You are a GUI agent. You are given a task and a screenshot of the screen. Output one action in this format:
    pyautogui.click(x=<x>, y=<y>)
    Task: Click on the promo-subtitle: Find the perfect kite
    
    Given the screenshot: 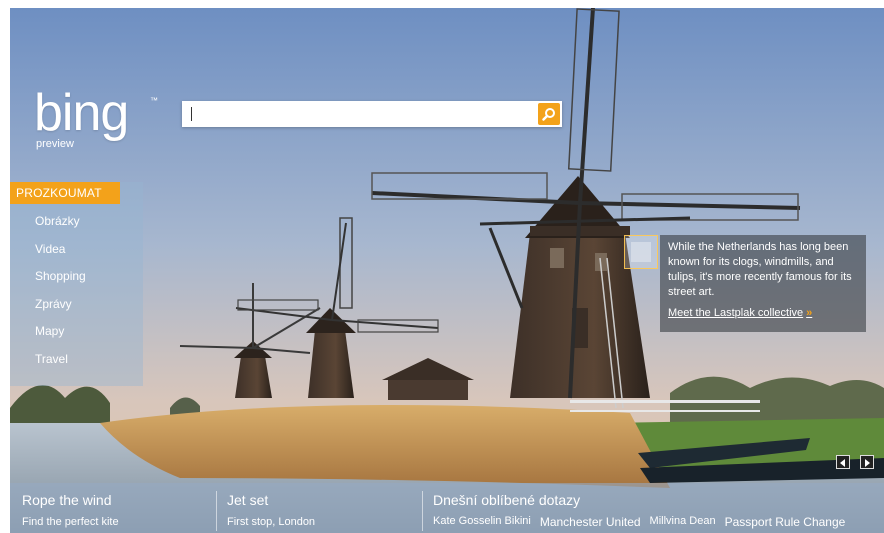 What is the action you would take?
    pyautogui.click(x=70, y=522)
    